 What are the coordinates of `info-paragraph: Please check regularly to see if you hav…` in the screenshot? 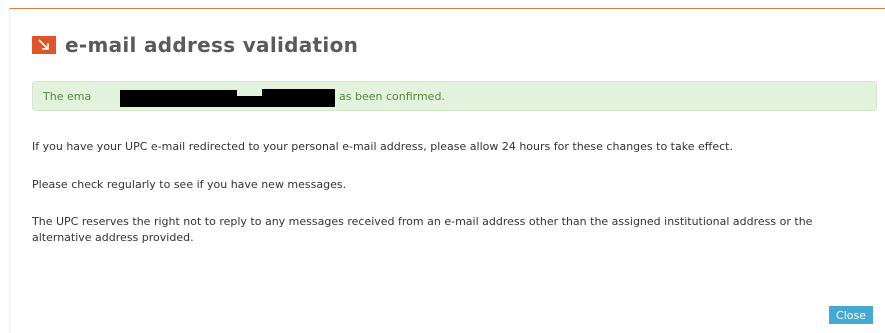 It's located at (189, 184).